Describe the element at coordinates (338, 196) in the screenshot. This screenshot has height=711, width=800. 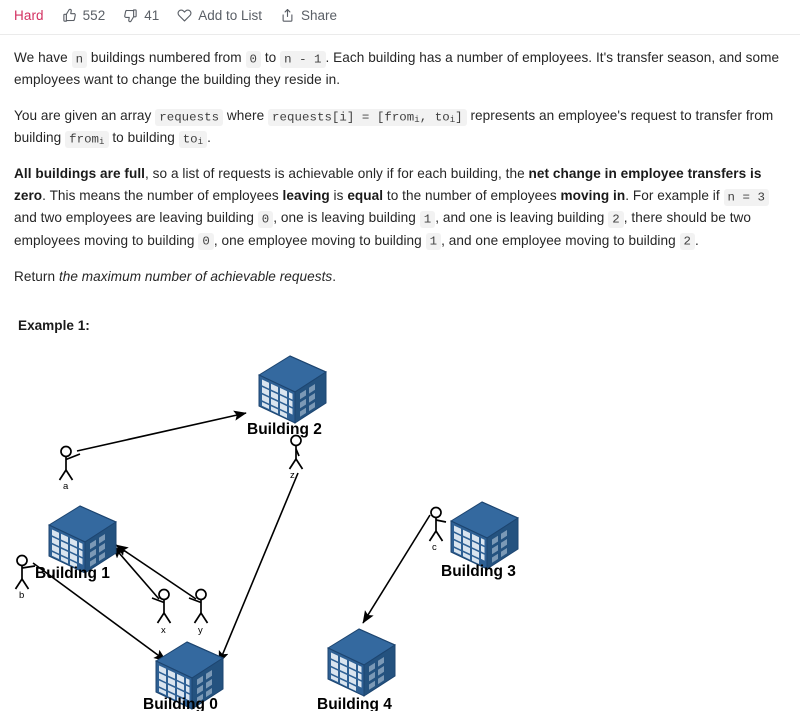
I see `p3-text-3: is` at that location.